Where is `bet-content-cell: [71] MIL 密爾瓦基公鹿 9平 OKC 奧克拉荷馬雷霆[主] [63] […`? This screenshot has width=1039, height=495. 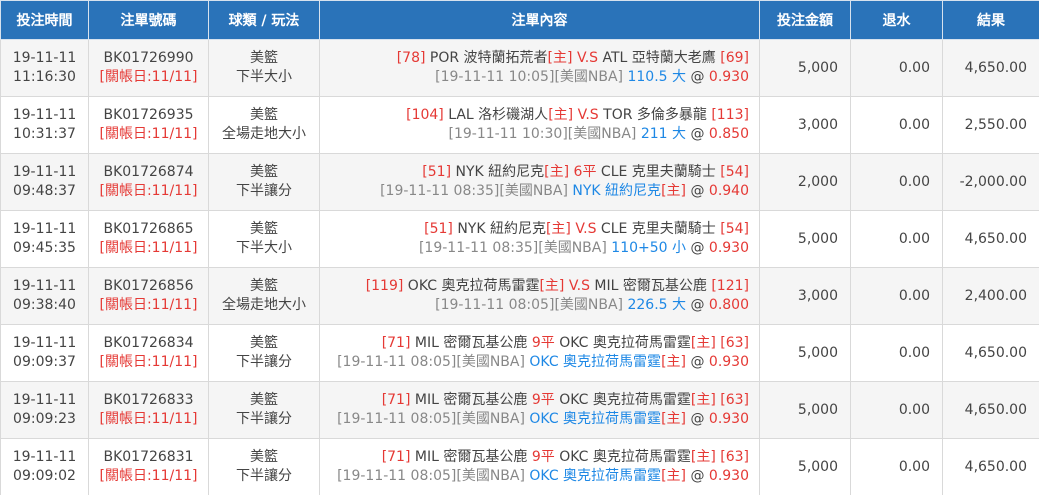 bet-content-cell: [71] MIL 密爾瓦基公鹿 9平 OKC 奧克拉荷馬雷霆[主] [63] [… is located at coordinates (539, 410).